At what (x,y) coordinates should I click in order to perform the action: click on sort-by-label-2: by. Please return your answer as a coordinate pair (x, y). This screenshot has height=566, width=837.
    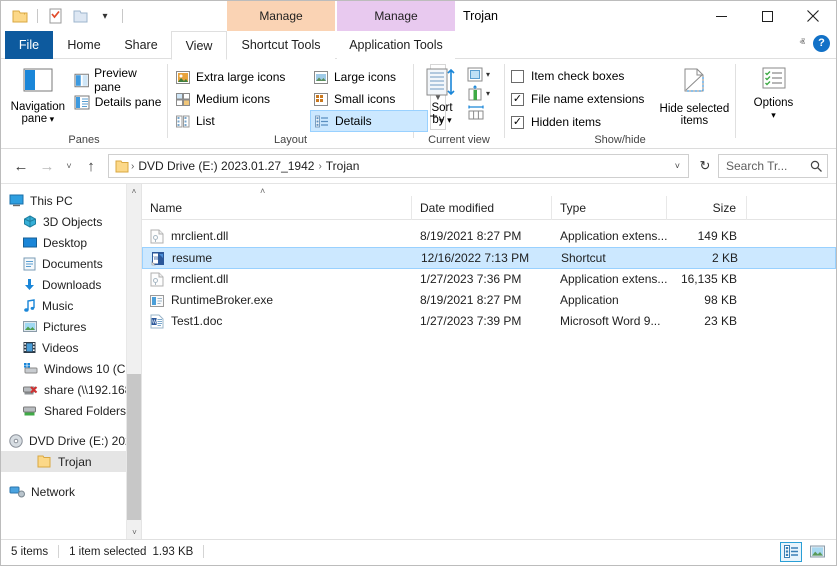
    Looking at the image, I should click on (438, 120).